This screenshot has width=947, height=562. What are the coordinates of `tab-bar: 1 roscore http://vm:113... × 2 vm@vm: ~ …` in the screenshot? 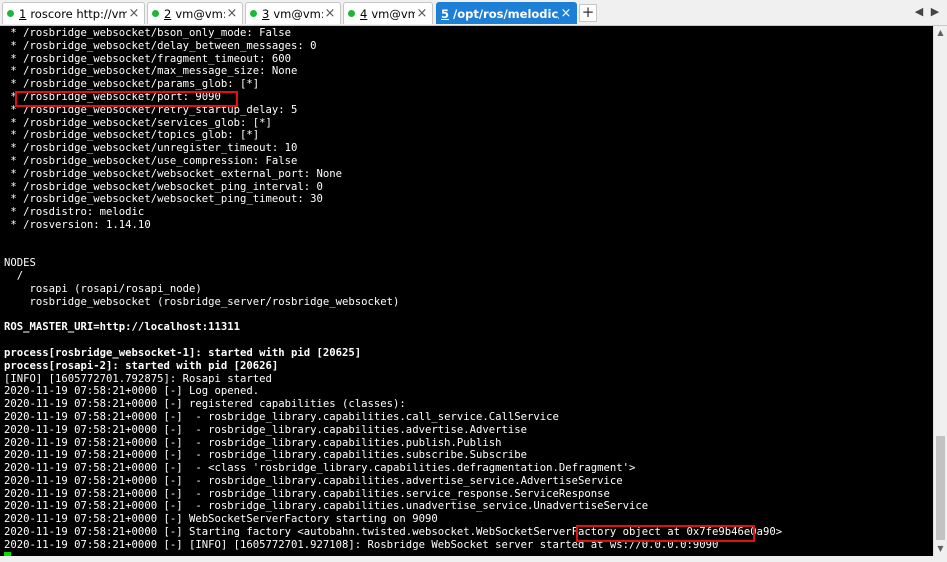 It's located at (473, 13).